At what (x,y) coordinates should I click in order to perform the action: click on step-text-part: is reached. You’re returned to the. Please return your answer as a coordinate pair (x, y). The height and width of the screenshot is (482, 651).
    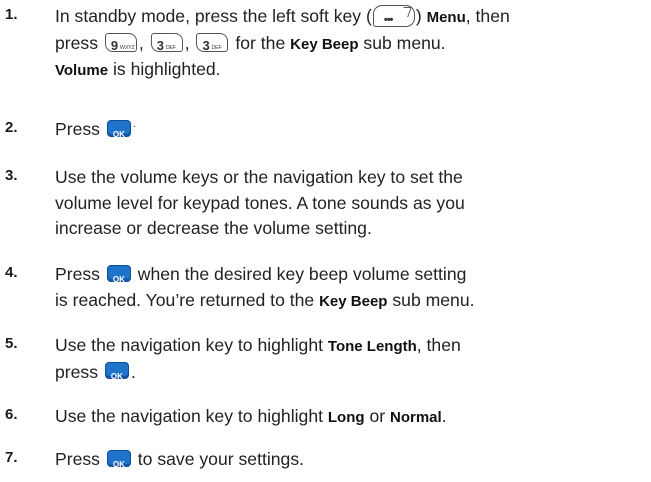
    Looking at the image, I should click on (185, 299).